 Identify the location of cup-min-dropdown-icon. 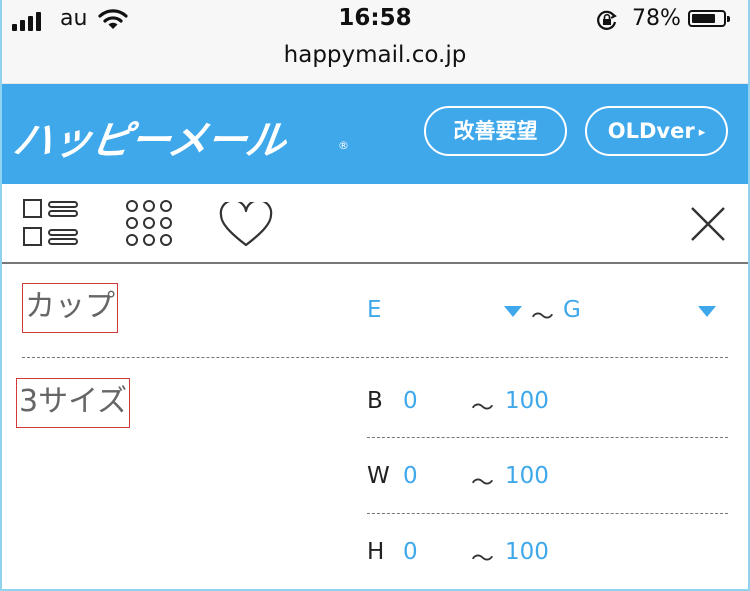
(513, 311).